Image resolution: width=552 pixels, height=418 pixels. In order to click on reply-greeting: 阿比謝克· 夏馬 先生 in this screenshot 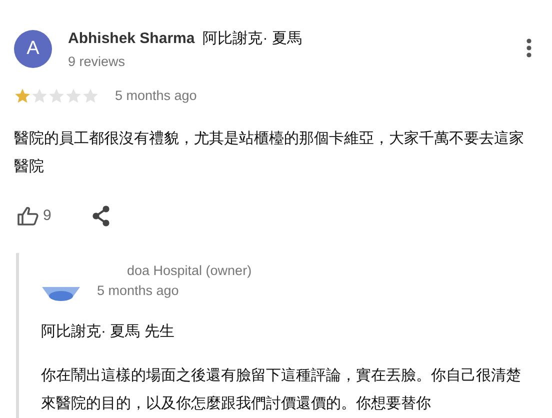, I will do `click(108, 332)`.